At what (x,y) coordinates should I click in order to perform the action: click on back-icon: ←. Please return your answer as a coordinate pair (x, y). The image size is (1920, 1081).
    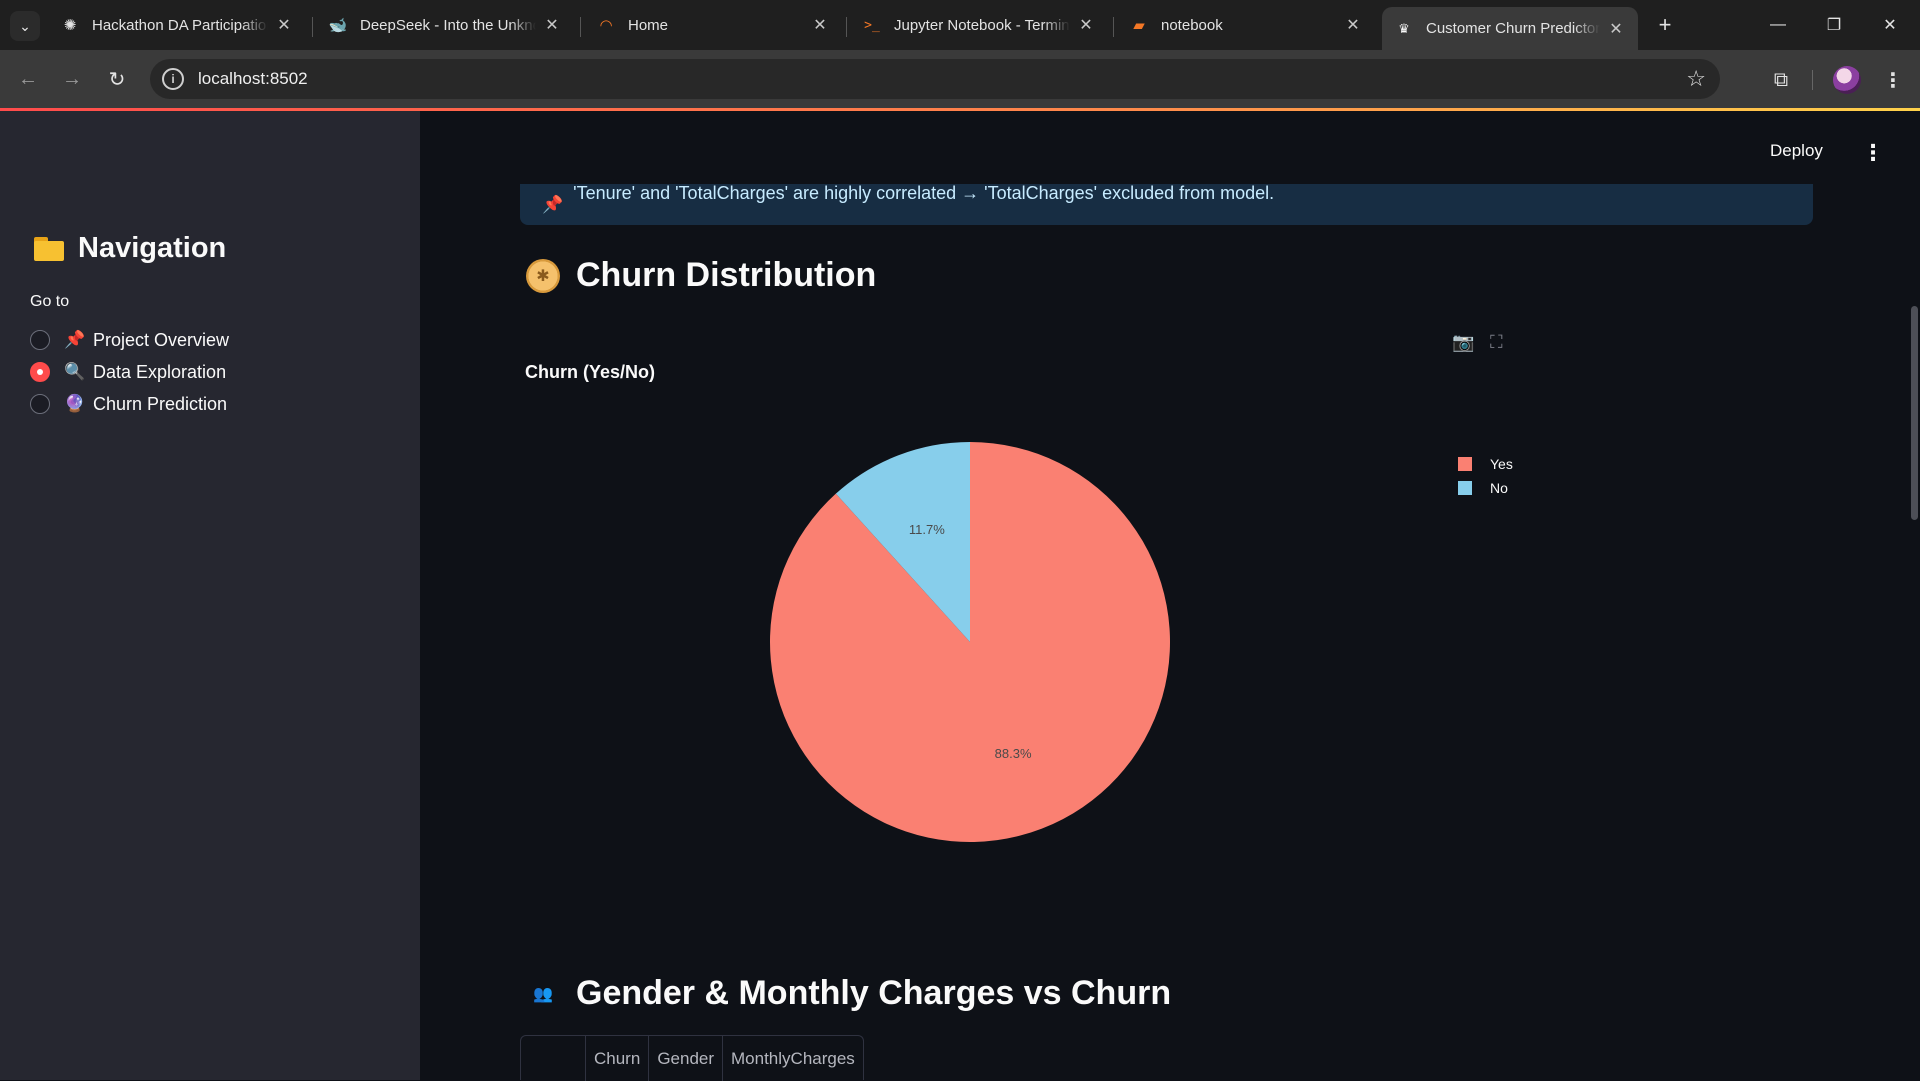
    Looking at the image, I should click on (28, 79).